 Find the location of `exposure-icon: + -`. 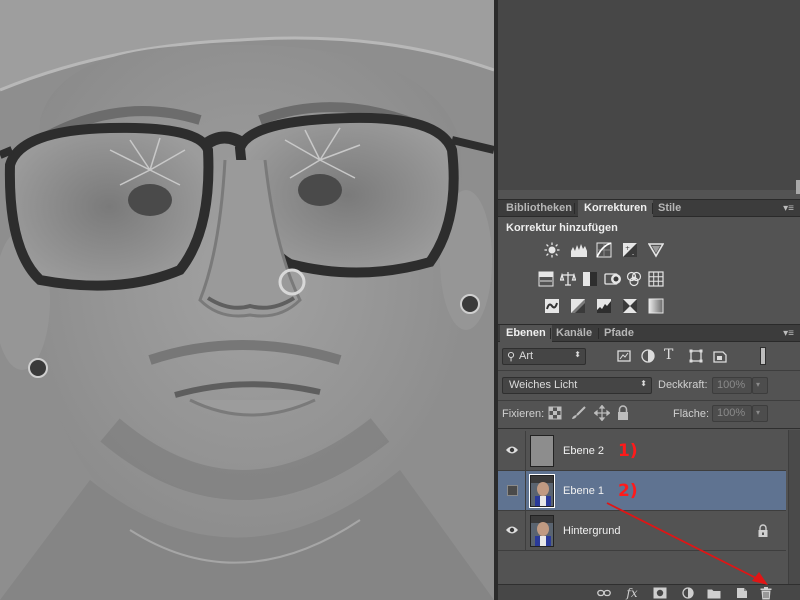

exposure-icon: + - is located at coordinates (630, 250).